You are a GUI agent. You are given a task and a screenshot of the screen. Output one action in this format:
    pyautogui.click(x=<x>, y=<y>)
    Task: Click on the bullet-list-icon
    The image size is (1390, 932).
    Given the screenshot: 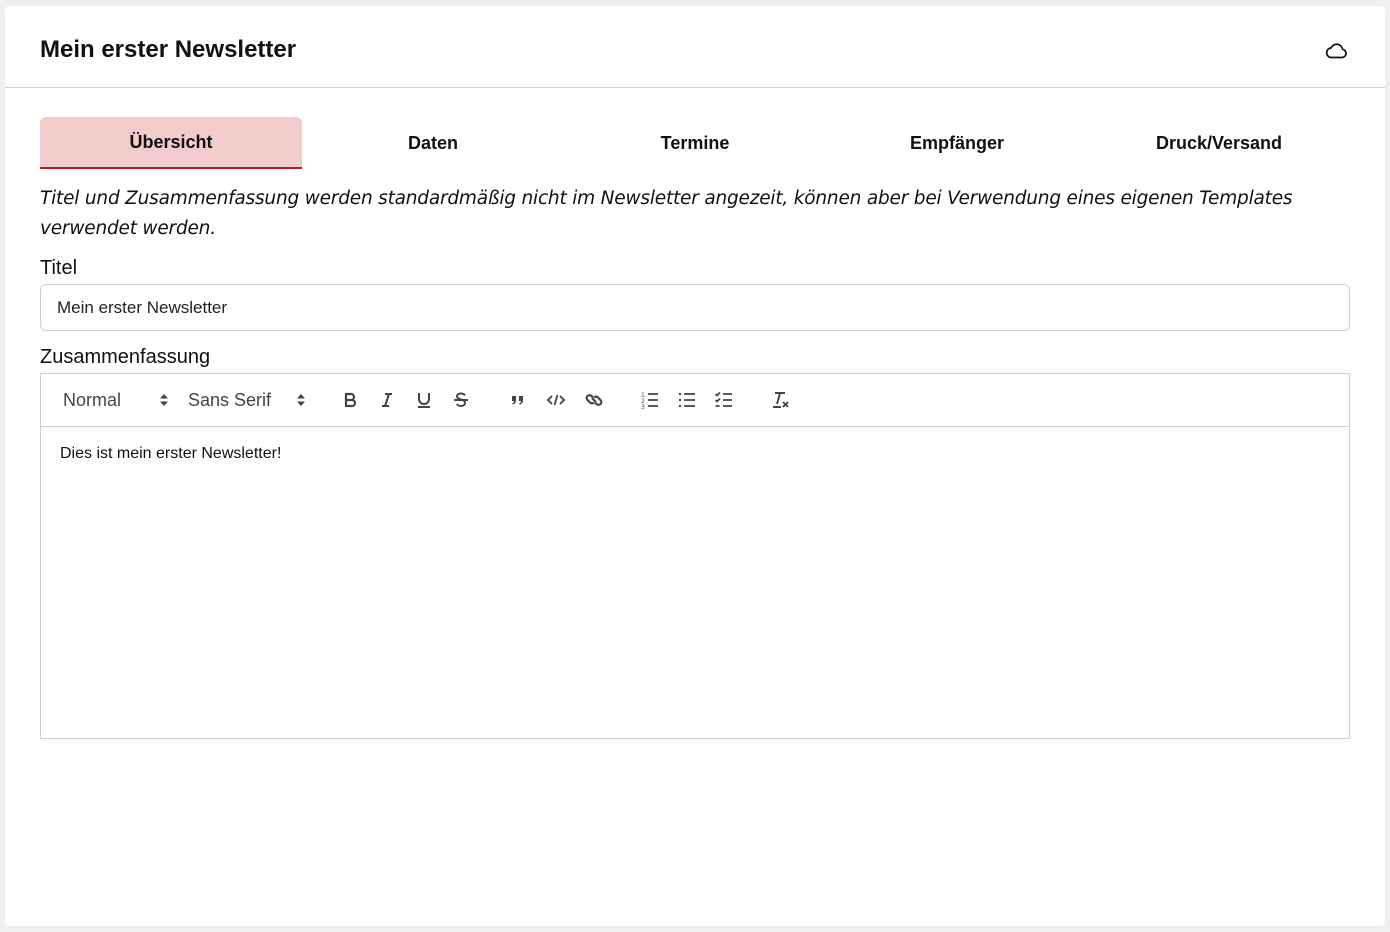 What is the action you would take?
    pyautogui.click(x=687, y=400)
    